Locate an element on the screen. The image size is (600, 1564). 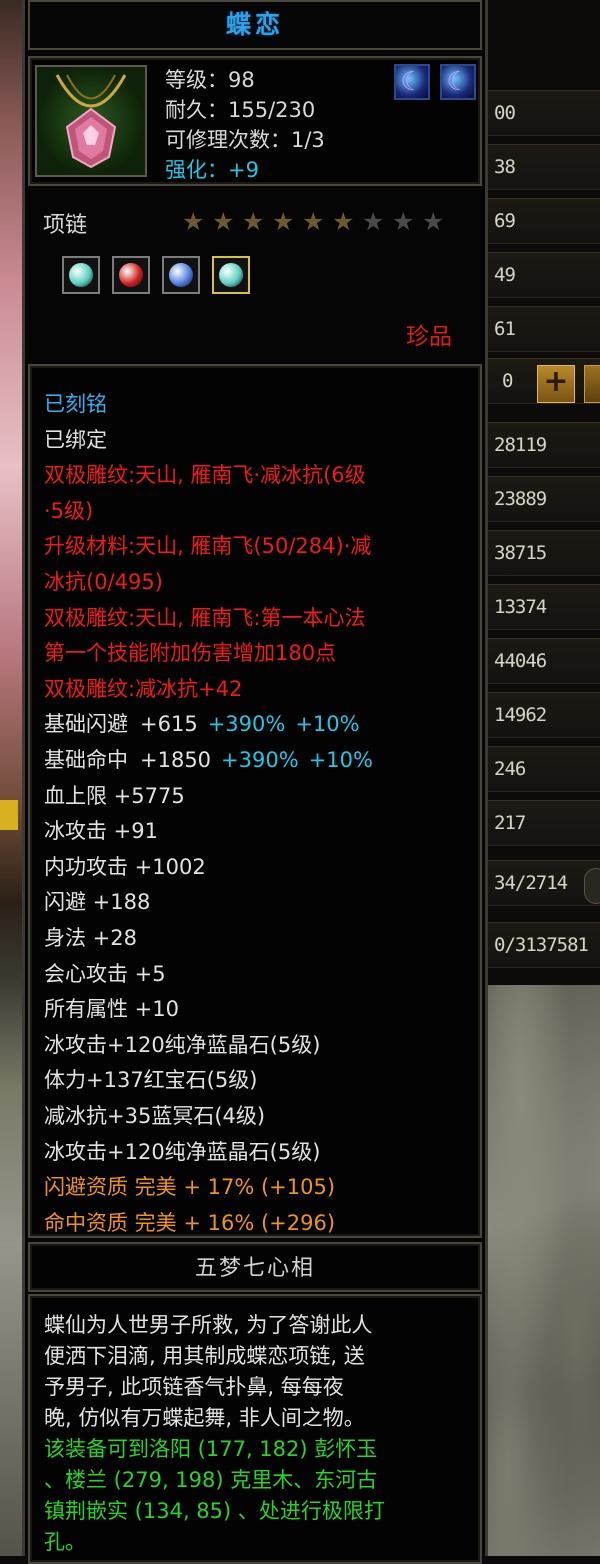
attribute-line: 升级材料:天山, 雁南飞(50/284)·减 is located at coordinates (208, 546).